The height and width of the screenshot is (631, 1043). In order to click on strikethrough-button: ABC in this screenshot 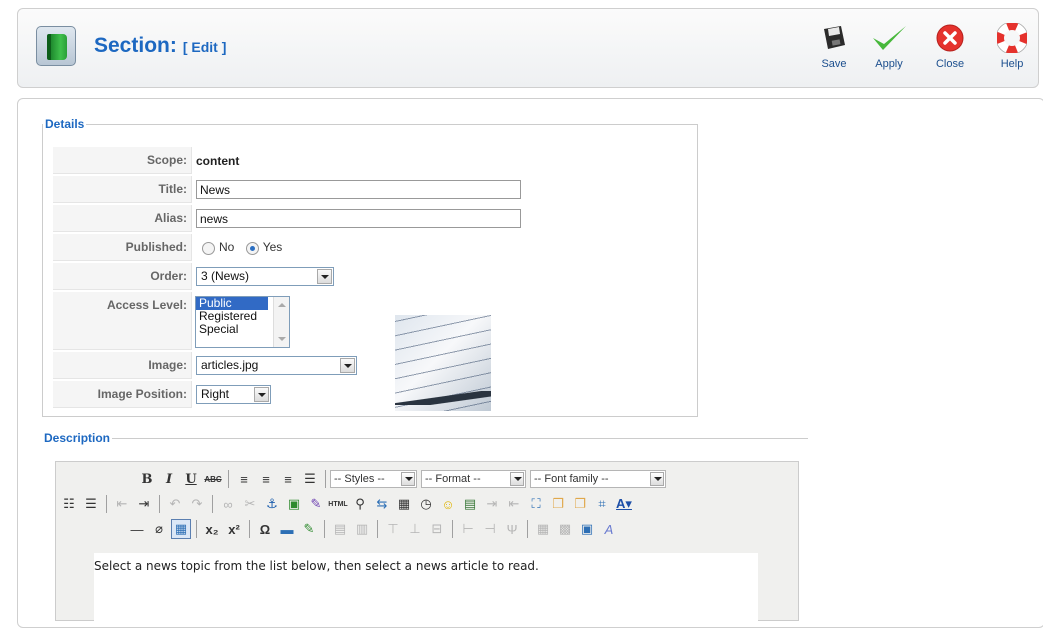, I will do `click(213, 479)`.